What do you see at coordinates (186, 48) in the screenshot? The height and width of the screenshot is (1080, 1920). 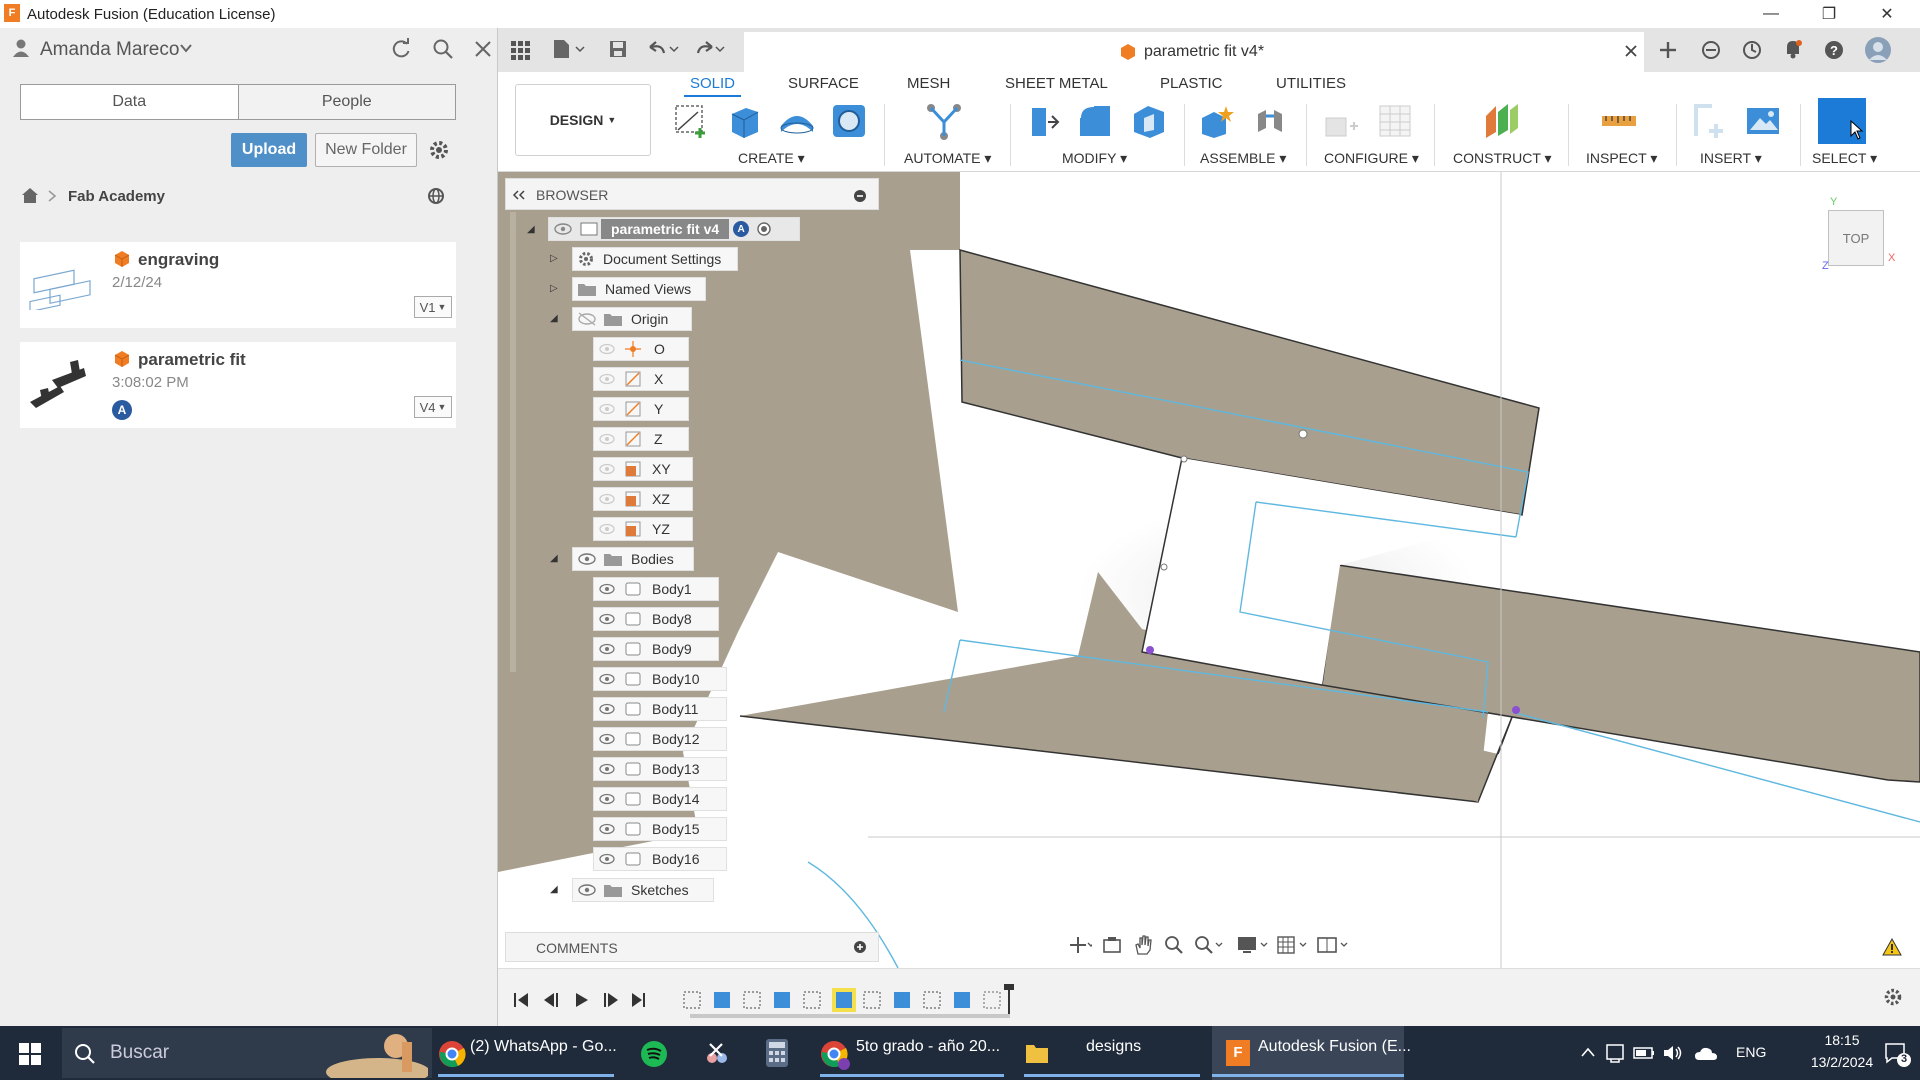 I see `chevron-down-icon` at bounding box center [186, 48].